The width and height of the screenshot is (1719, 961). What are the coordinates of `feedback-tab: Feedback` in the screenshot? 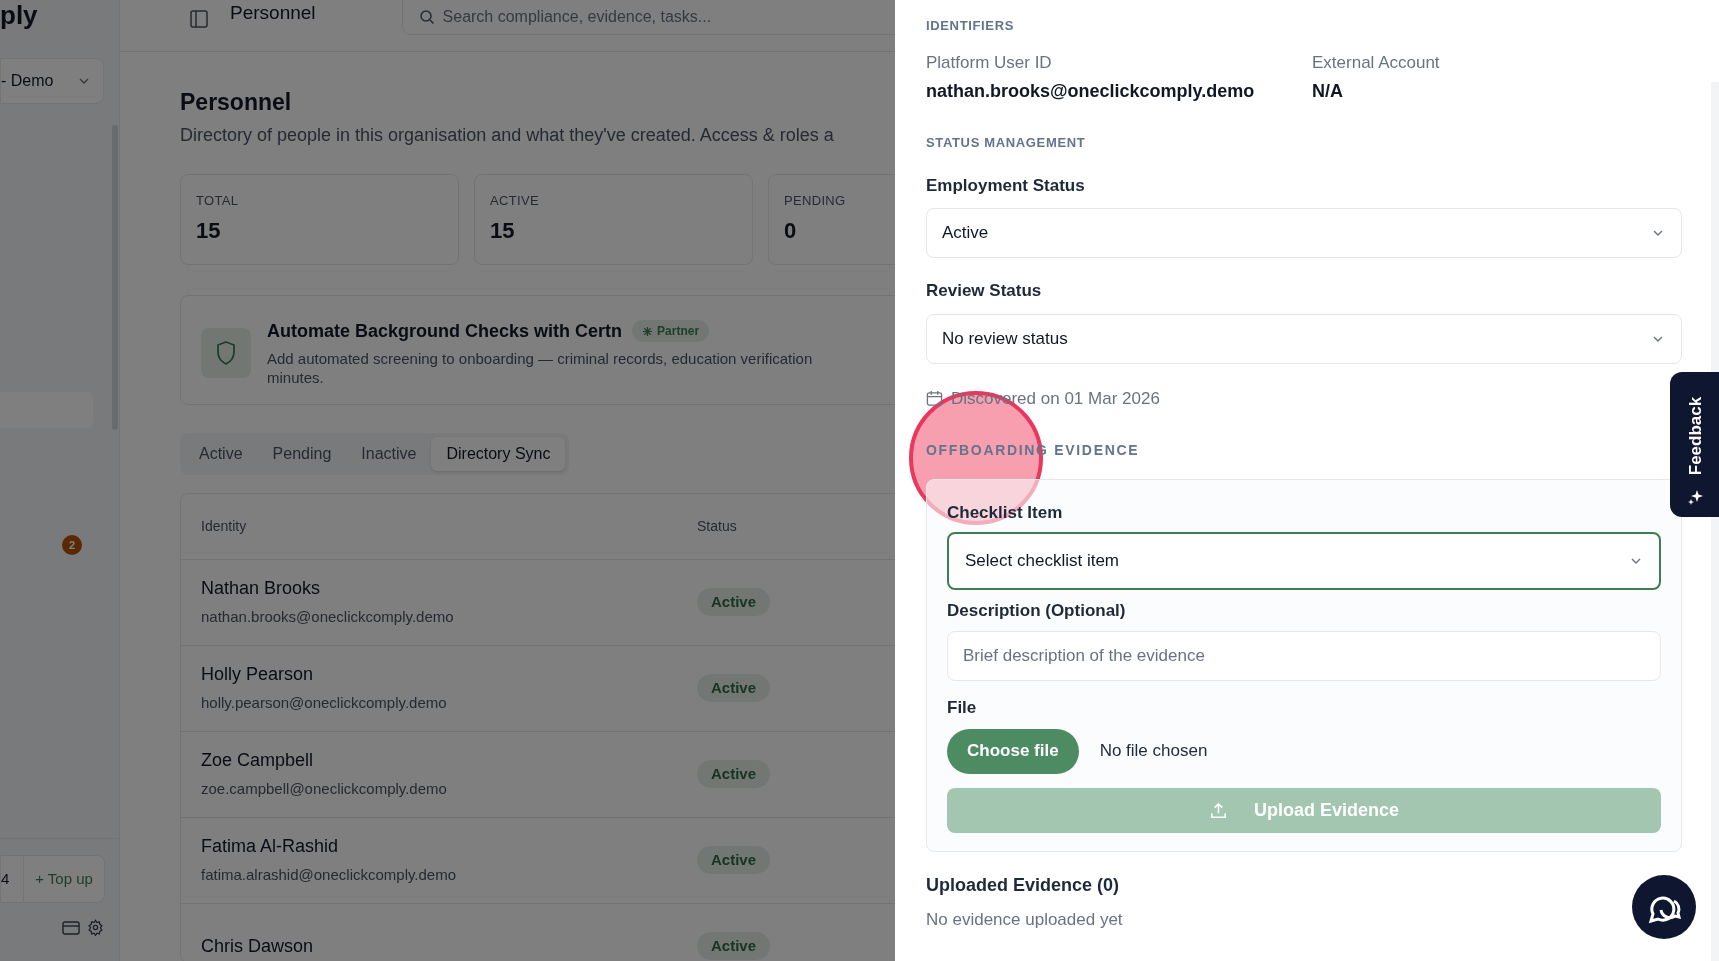 It's located at (1694, 444).